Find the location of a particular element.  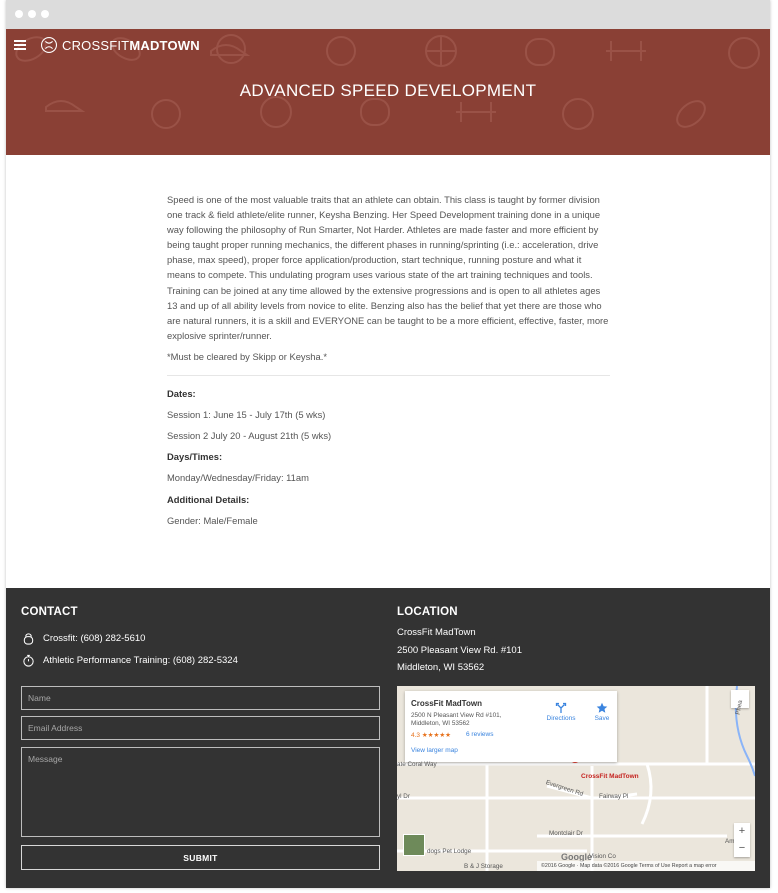

page-title: ADVANCED SPEED DEVELOPMENT is located at coordinates (388, 90).